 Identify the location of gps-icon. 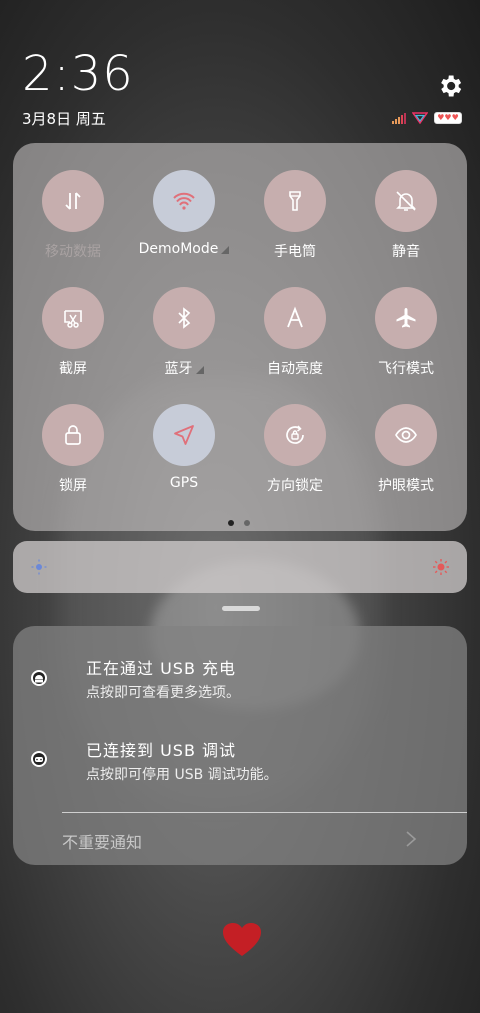
(184, 435).